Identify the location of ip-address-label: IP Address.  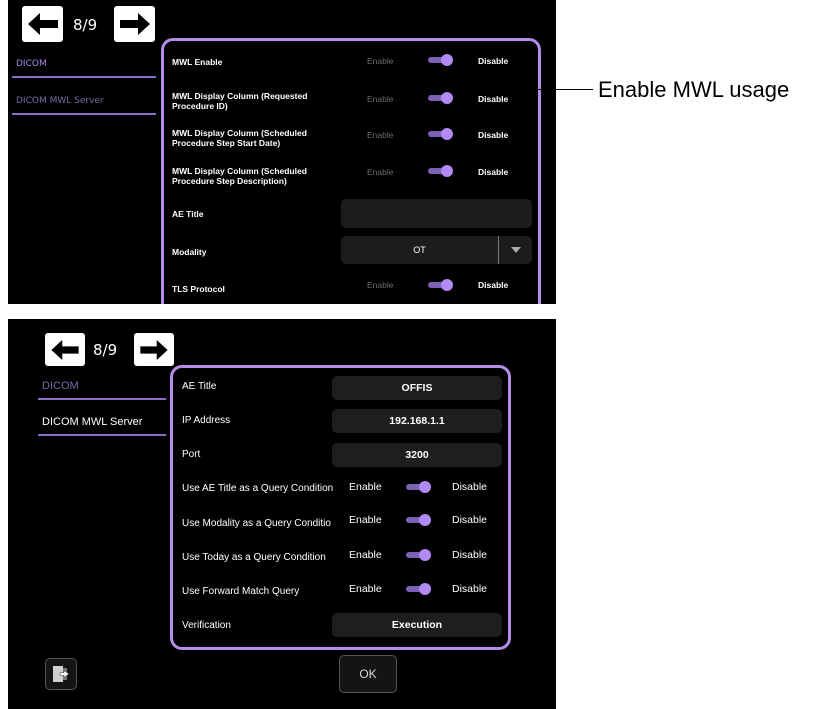
(206, 420).